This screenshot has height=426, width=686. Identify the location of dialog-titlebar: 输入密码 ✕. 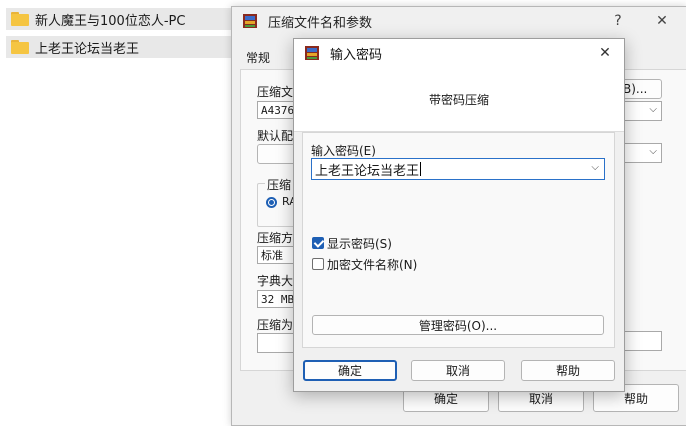
(459, 53).